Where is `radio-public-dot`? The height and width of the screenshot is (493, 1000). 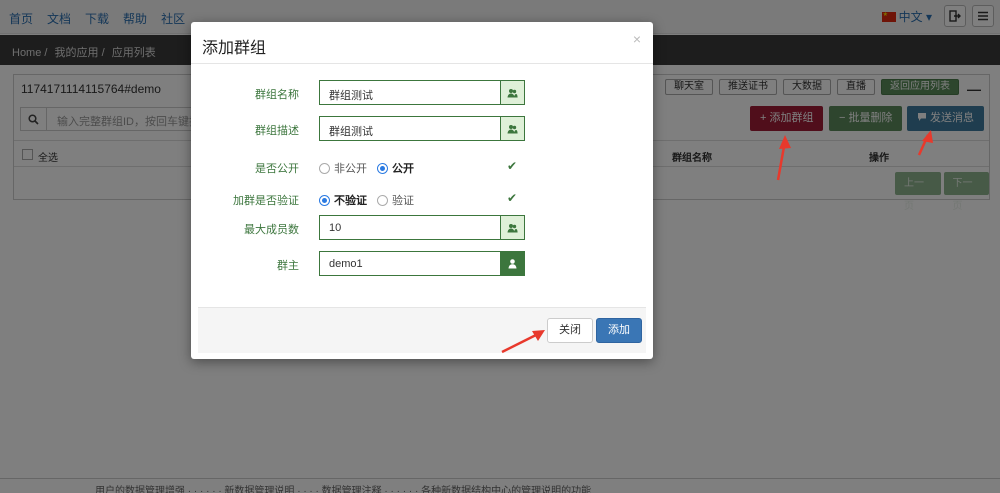 radio-public-dot is located at coordinates (382, 168).